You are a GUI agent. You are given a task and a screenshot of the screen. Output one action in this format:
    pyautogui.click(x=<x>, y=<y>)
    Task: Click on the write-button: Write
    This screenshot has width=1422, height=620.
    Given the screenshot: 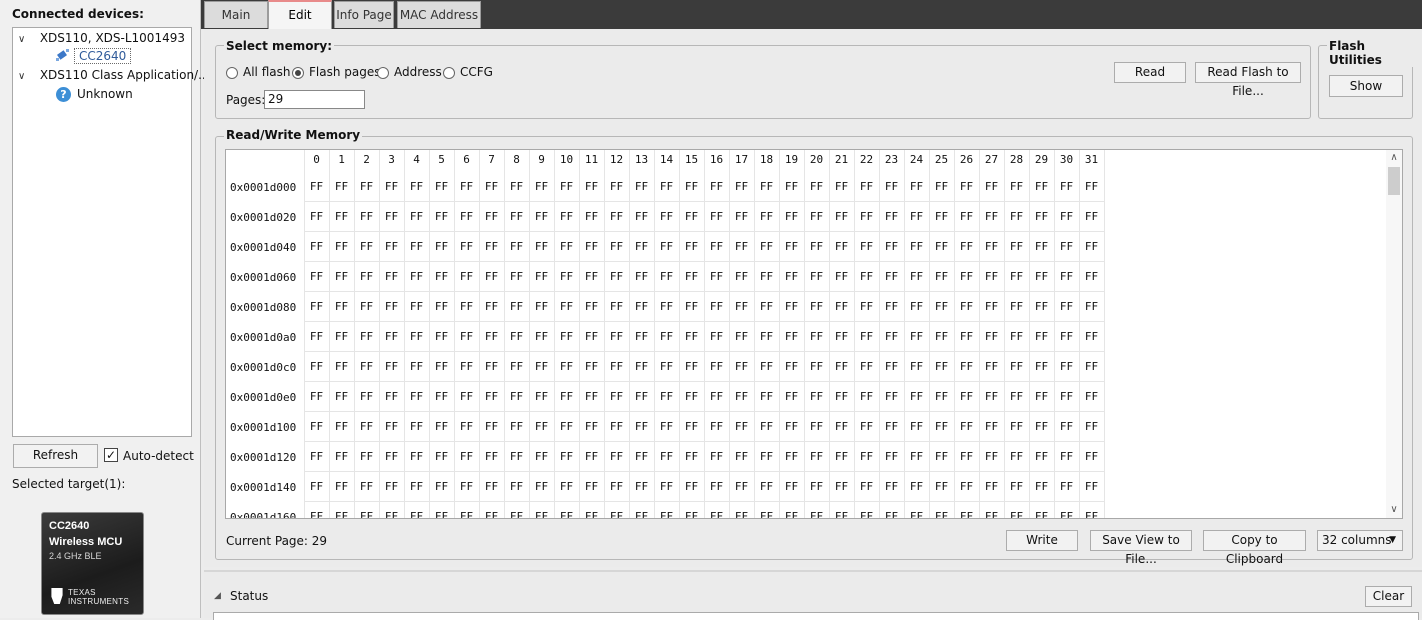 What is the action you would take?
    pyautogui.click(x=1042, y=540)
    